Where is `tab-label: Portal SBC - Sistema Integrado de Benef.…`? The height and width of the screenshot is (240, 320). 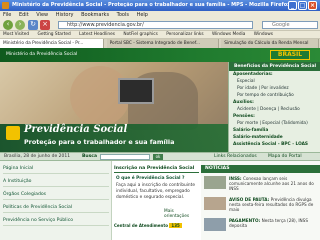 tab-label: Portal SBC - Sistema Integrado de Benef.… is located at coordinates (155, 43).